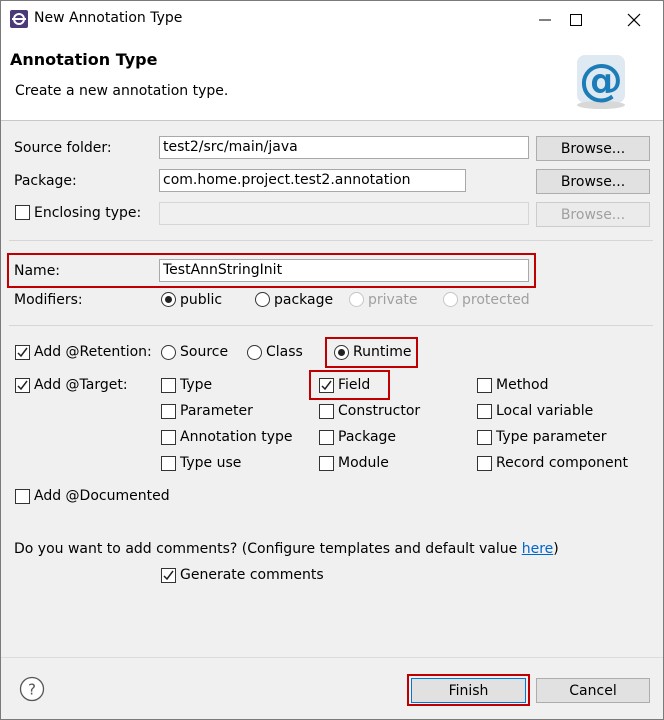  I want to click on footer-divider, so click(332, 657).